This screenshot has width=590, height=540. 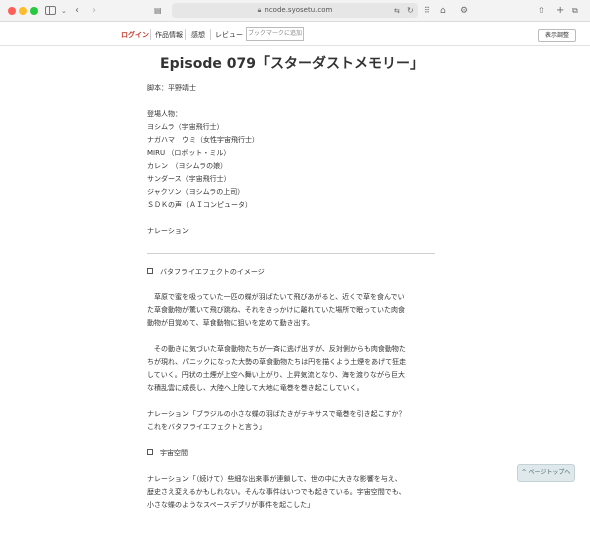 I want to click on lock-icon: 🔒︎, so click(x=259, y=10).